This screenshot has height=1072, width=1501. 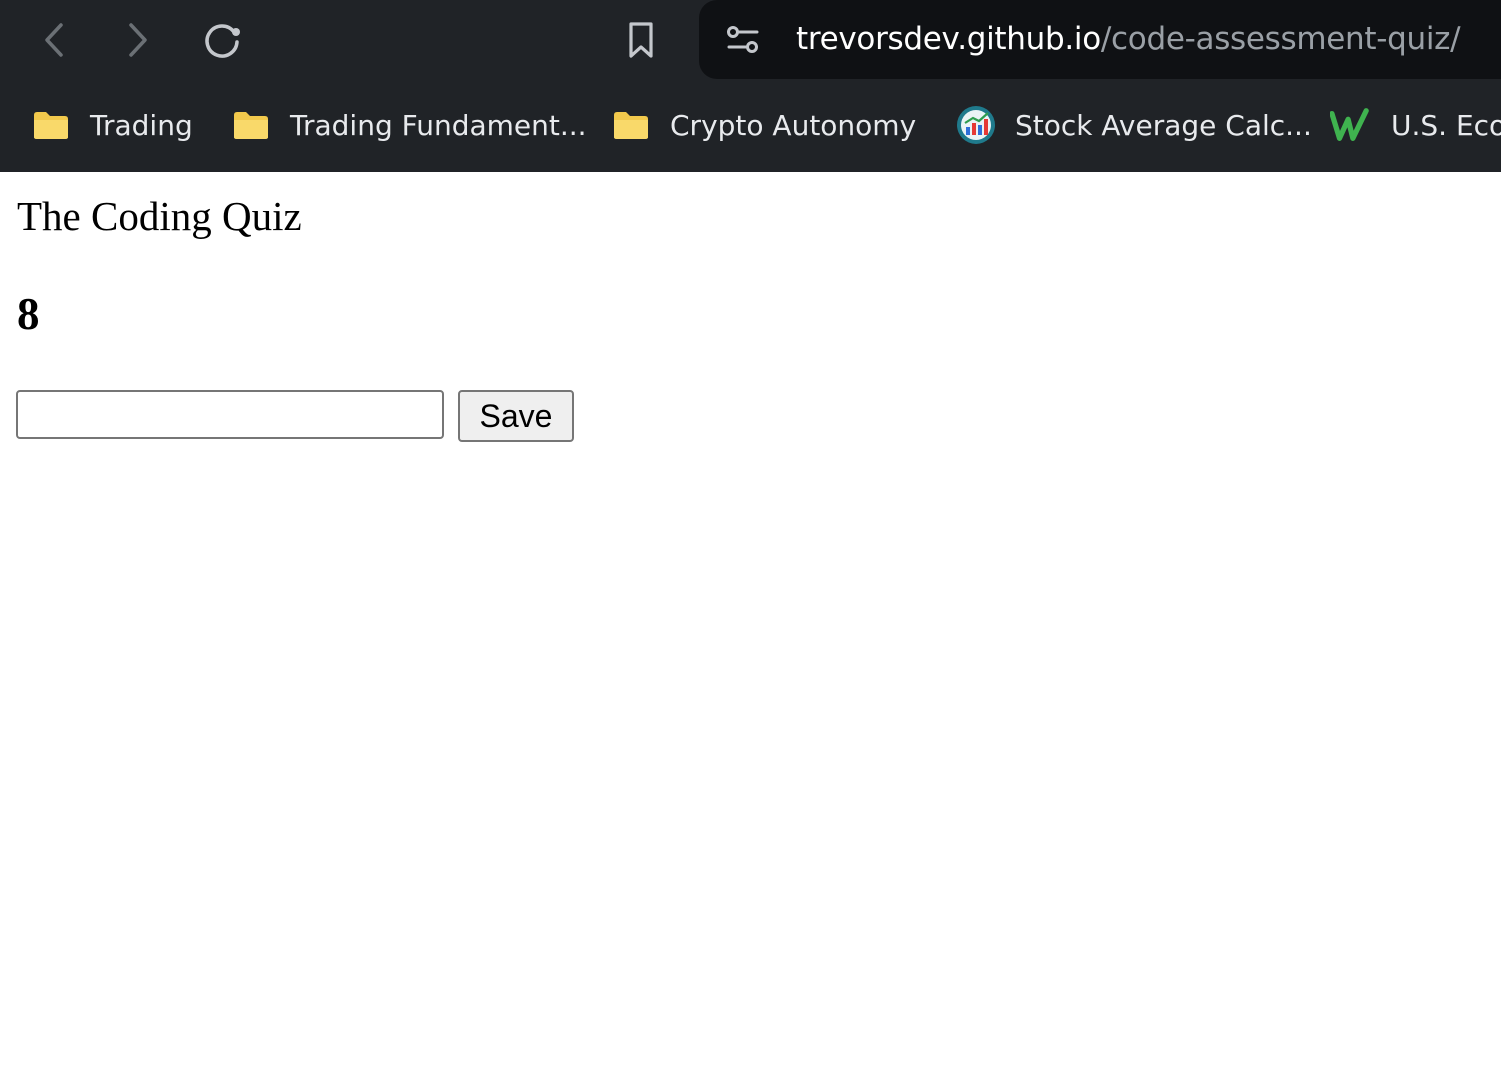 I want to click on back-arrow-icon, so click(x=54, y=40).